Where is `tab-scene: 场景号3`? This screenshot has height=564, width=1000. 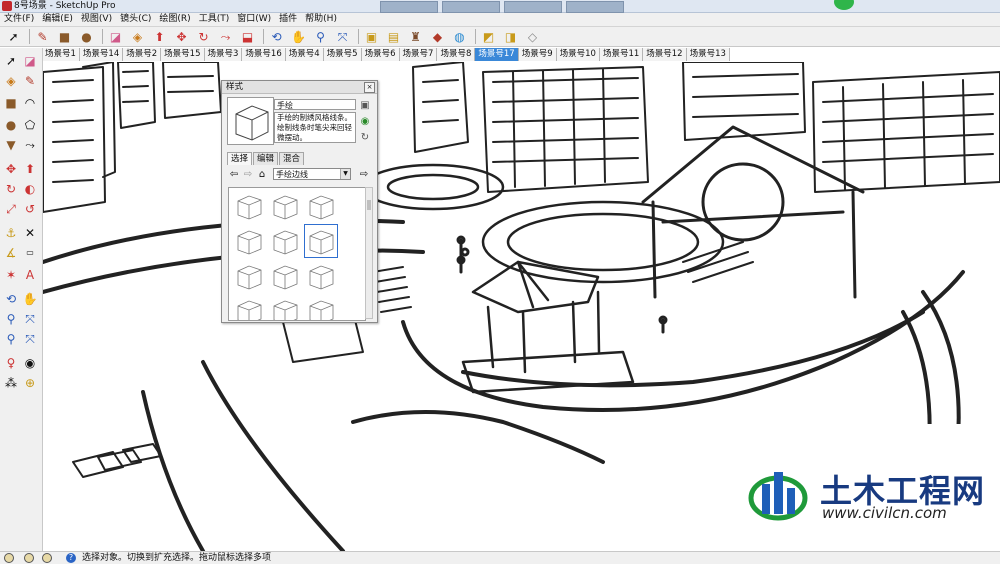 tab-scene: 场景号3 is located at coordinates (223, 54).